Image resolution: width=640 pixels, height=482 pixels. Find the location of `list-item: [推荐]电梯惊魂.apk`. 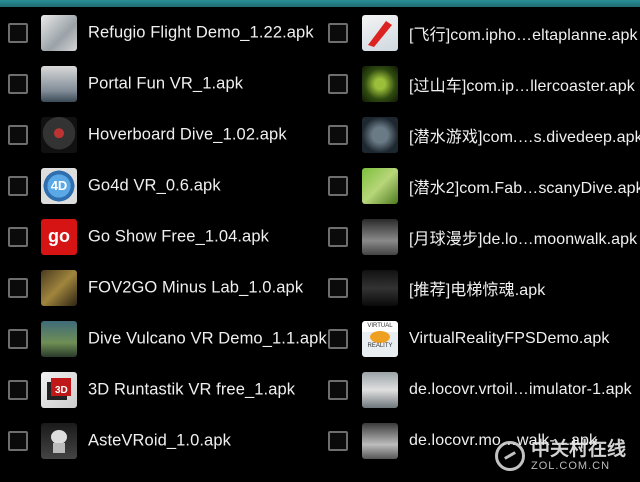

list-item: [推荐]电梯惊魂.apk is located at coordinates (480, 287).